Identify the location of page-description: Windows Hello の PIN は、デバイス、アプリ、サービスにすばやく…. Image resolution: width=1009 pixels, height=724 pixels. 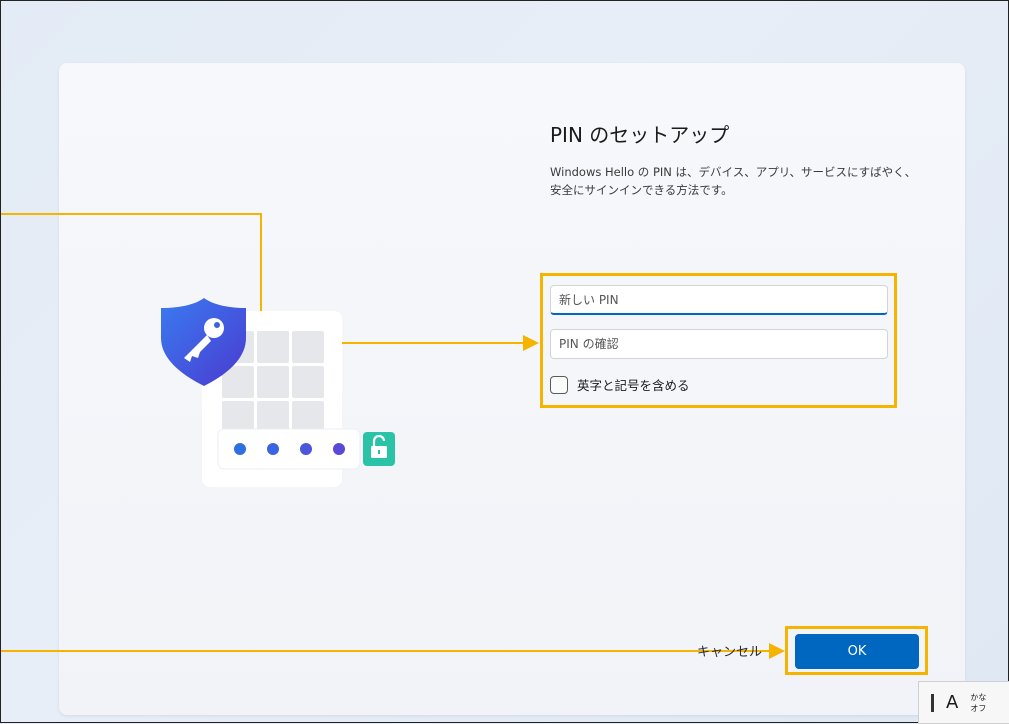
(733, 181).